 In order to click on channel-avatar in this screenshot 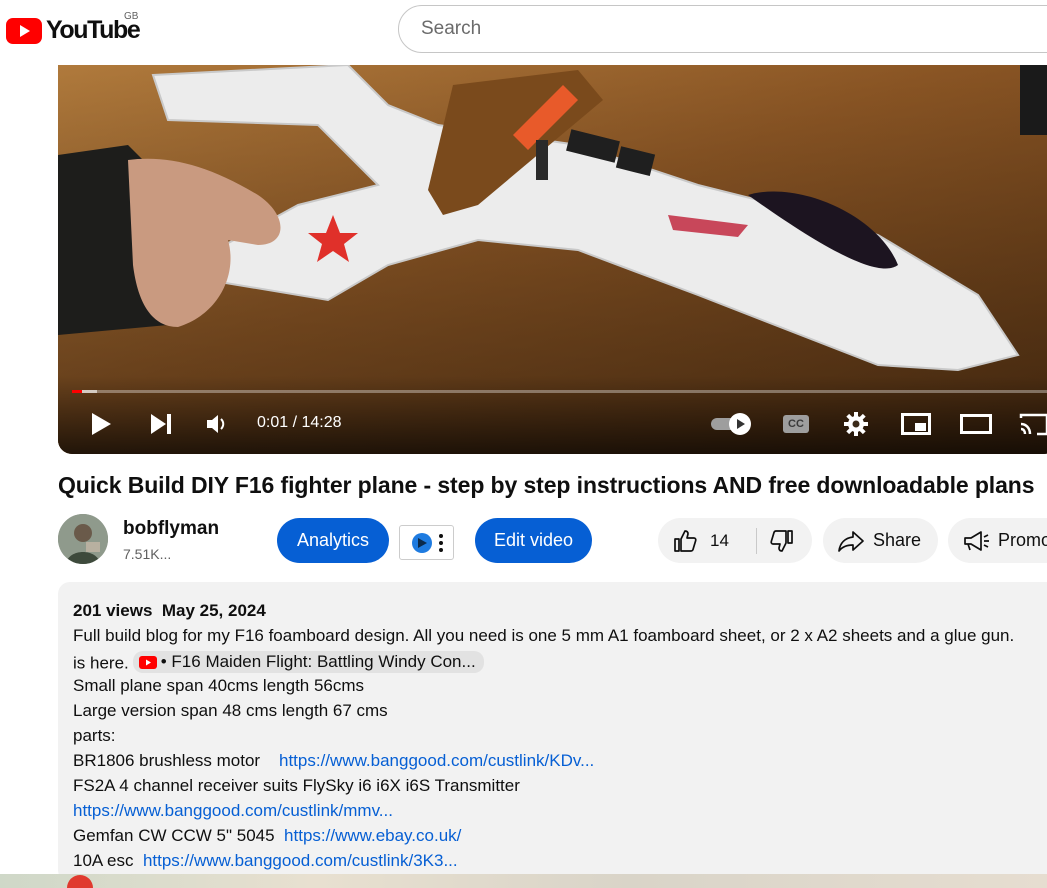, I will do `click(83, 539)`.